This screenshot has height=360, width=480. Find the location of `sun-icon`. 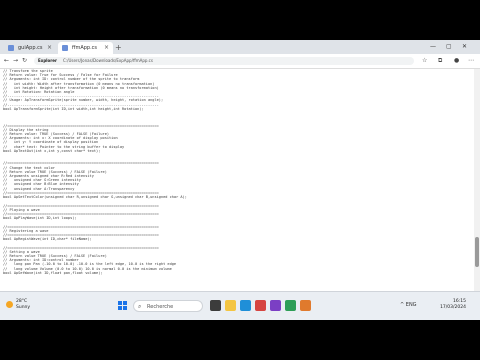

sun-icon is located at coordinates (9, 304).